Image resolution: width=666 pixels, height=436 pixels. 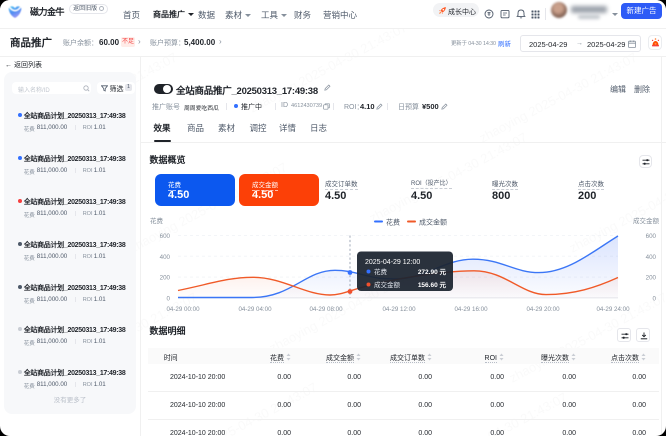 I want to click on svg-text: 156.60 元, so click(x=432, y=285).